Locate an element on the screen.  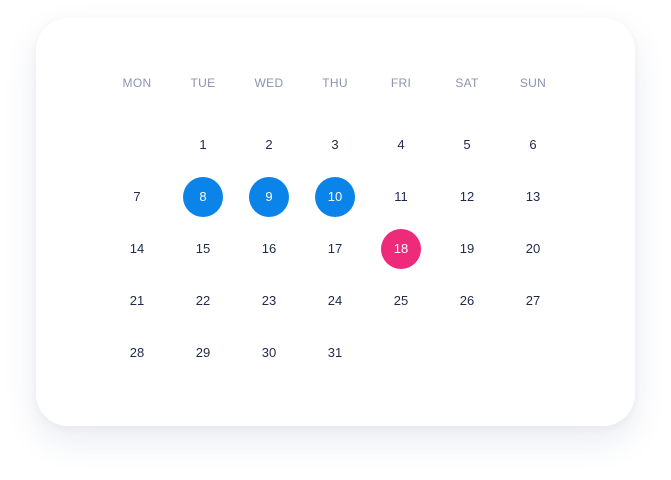
day-10-selected: 10 is located at coordinates (335, 197).